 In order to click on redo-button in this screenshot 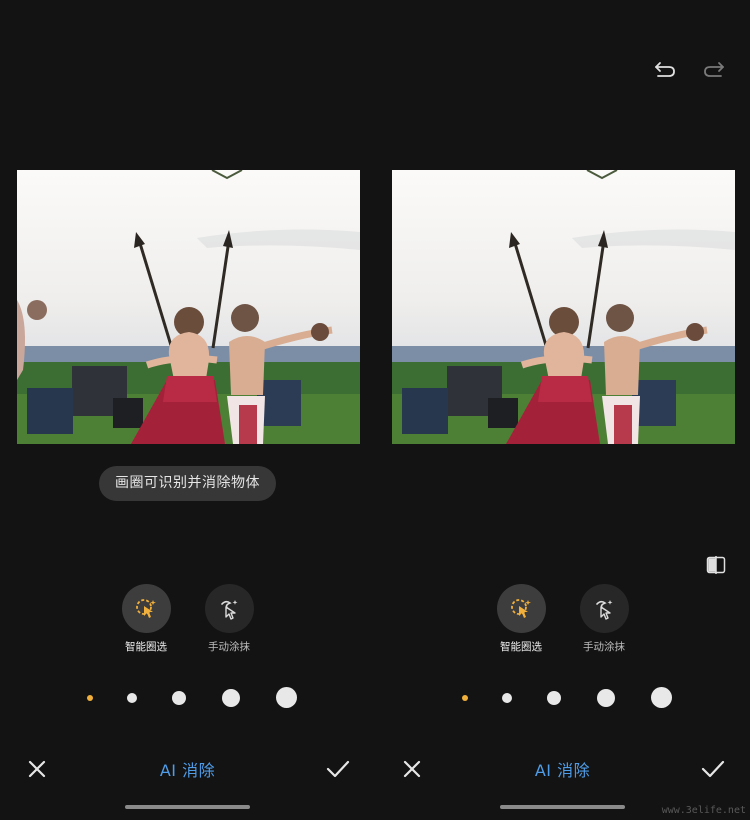, I will do `click(714, 69)`.